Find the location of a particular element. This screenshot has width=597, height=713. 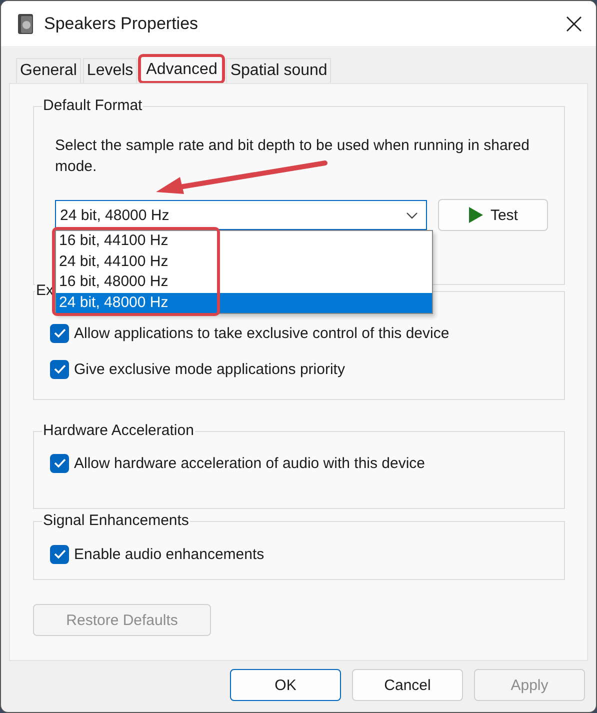

test-button: Test is located at coordinates (493, 215).